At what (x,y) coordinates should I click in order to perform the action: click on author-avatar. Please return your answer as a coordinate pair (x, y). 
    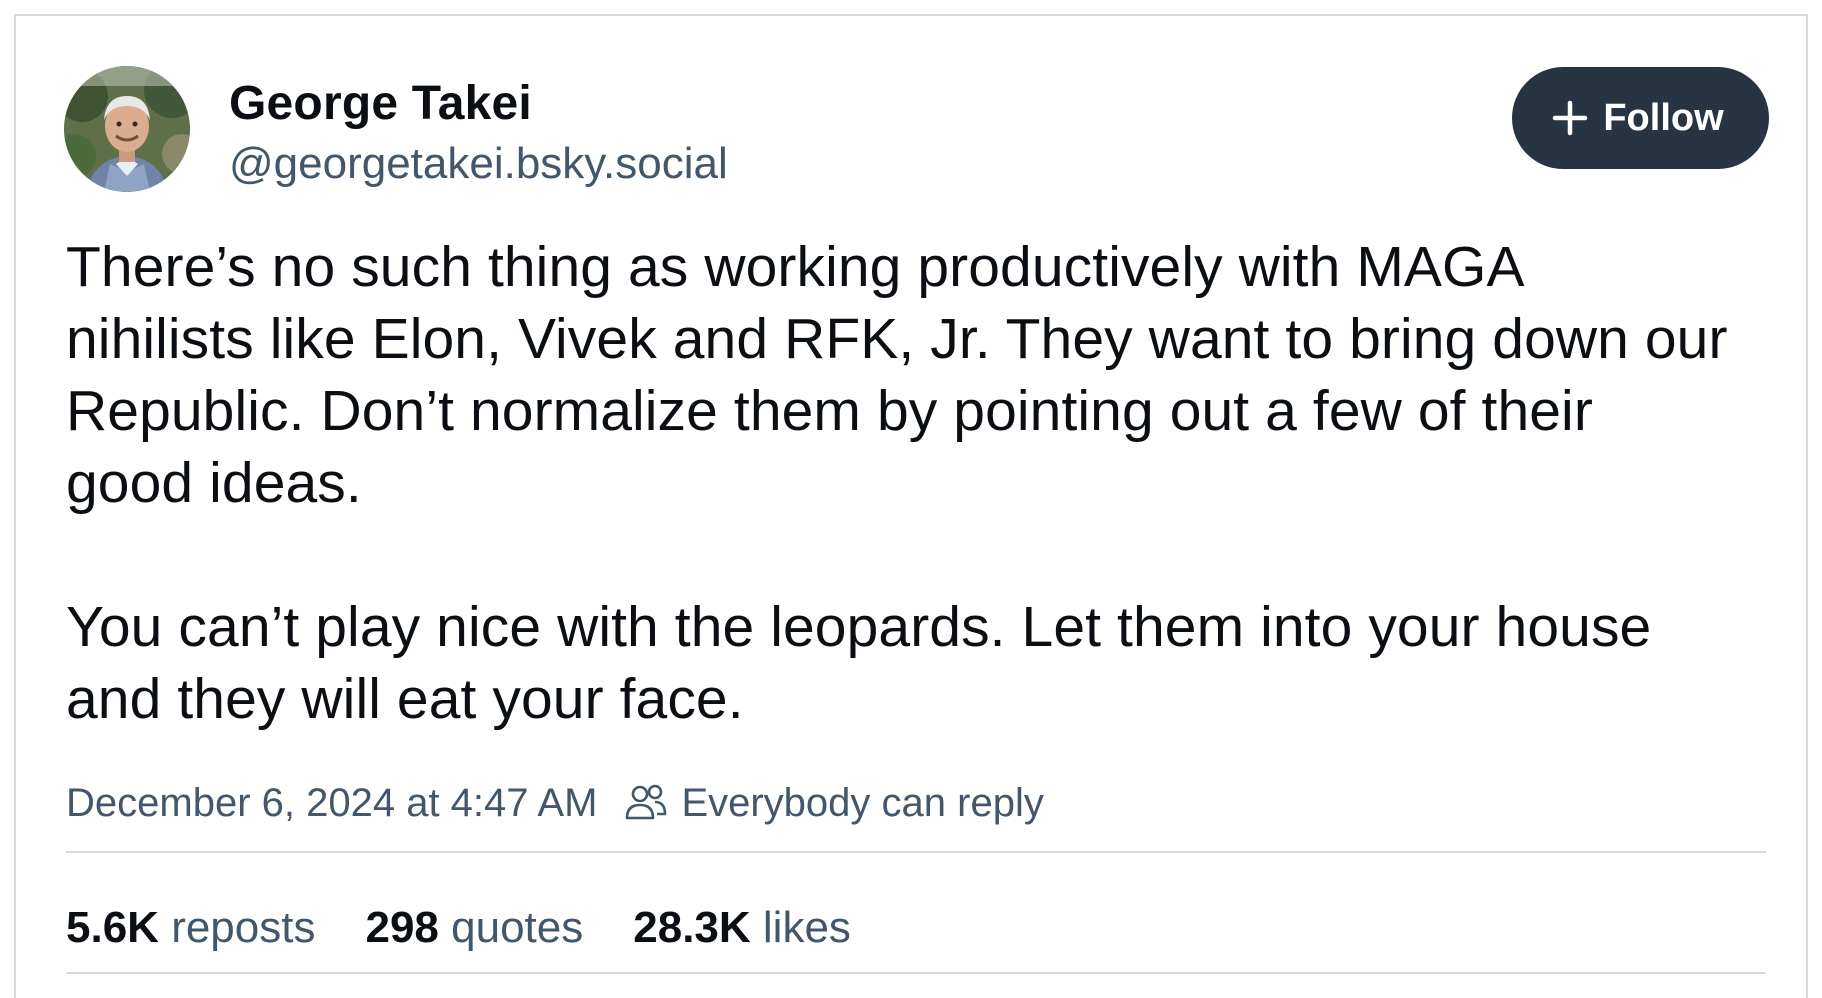
    Looking at the image, I should click on (127, 129).